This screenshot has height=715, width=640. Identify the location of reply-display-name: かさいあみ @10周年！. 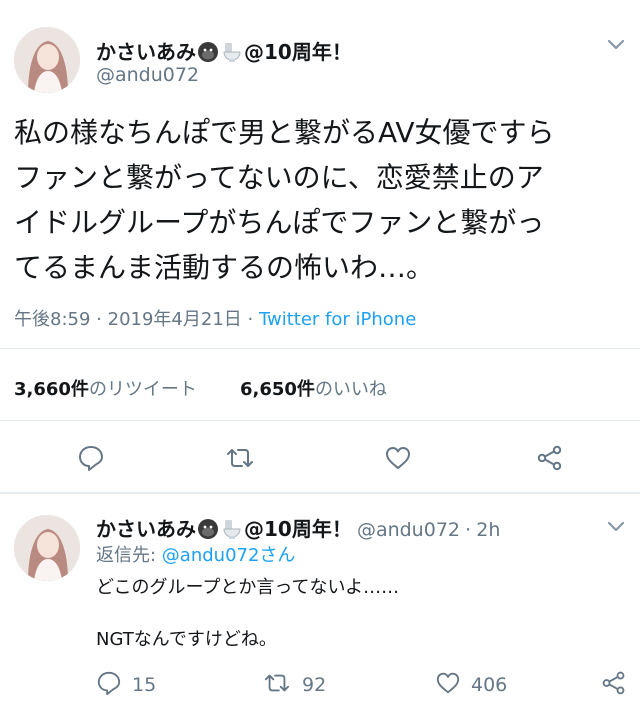
(224, 529).